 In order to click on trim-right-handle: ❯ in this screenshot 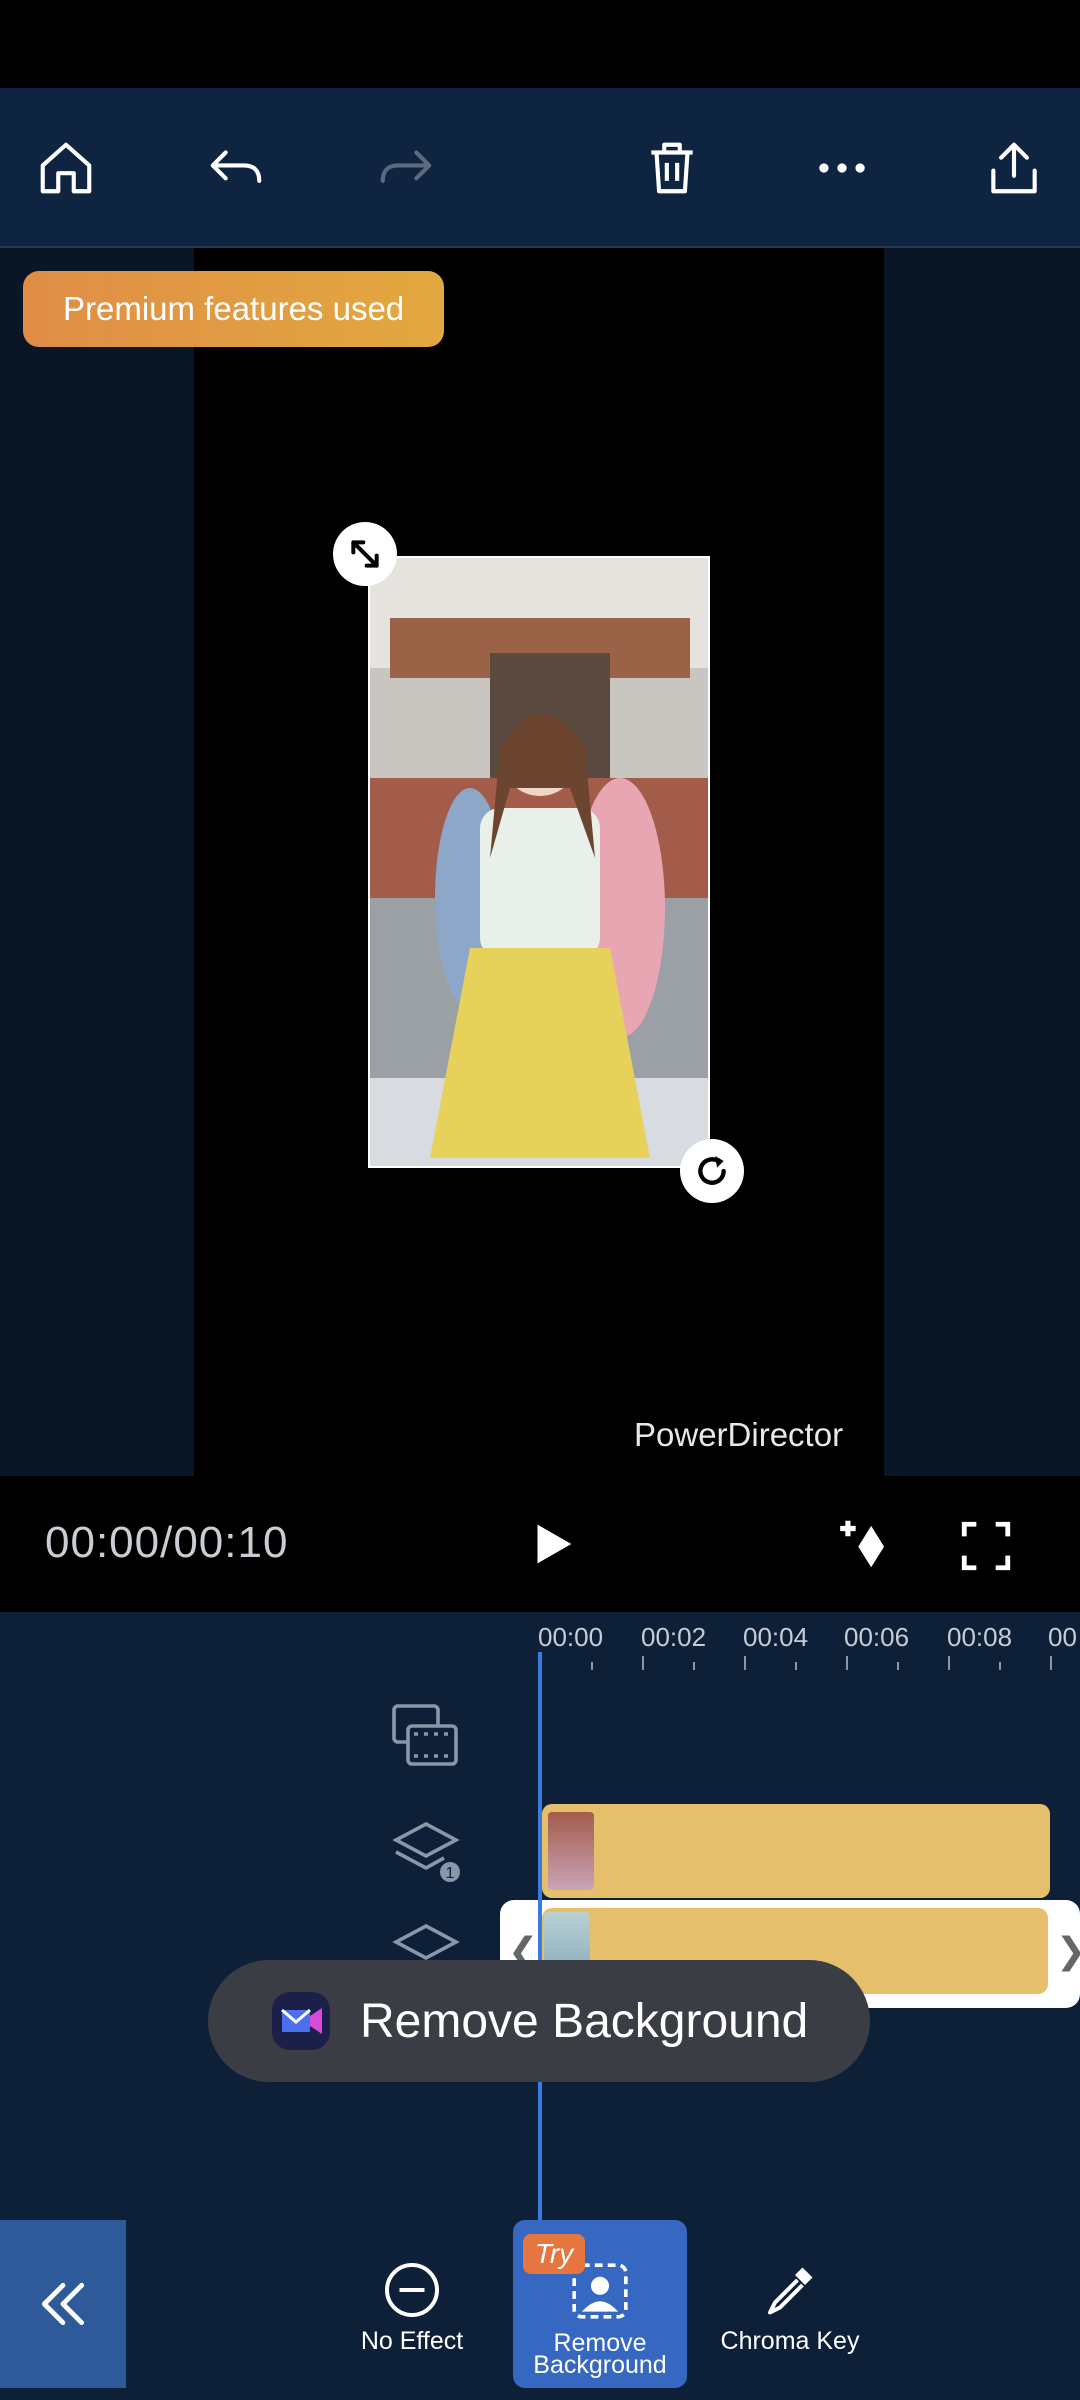, I will do `click(1068, 1951)`.